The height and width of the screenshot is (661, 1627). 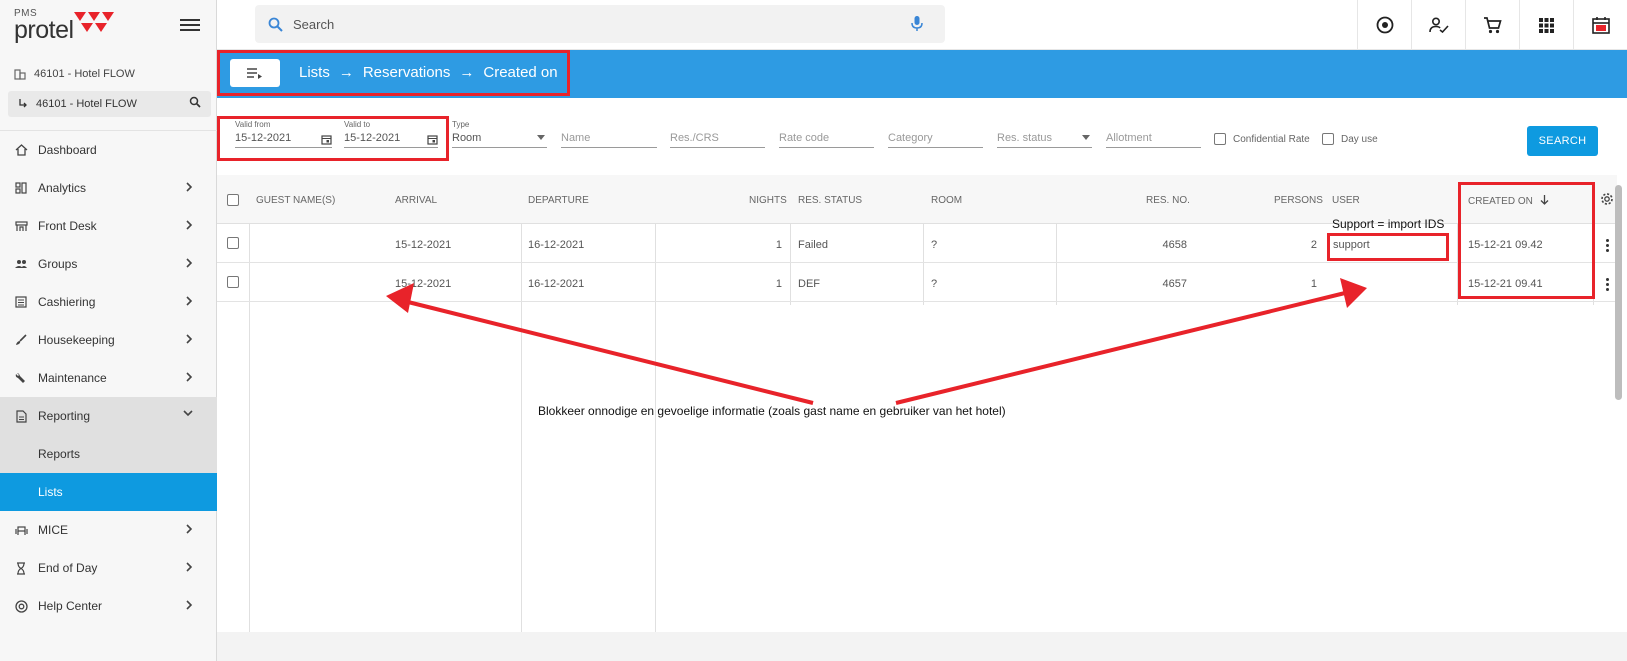 I want to click on microphone-icon, so click(x=917, y=23).